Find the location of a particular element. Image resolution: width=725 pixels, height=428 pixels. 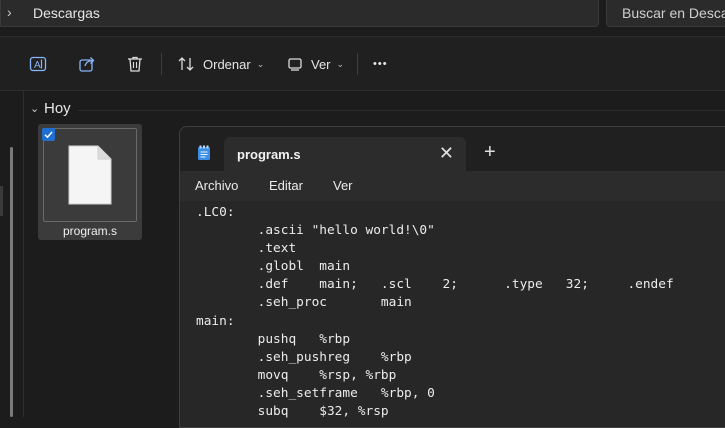

breadcrumb-descargas: Descargas is located at coordinates (66, 13).